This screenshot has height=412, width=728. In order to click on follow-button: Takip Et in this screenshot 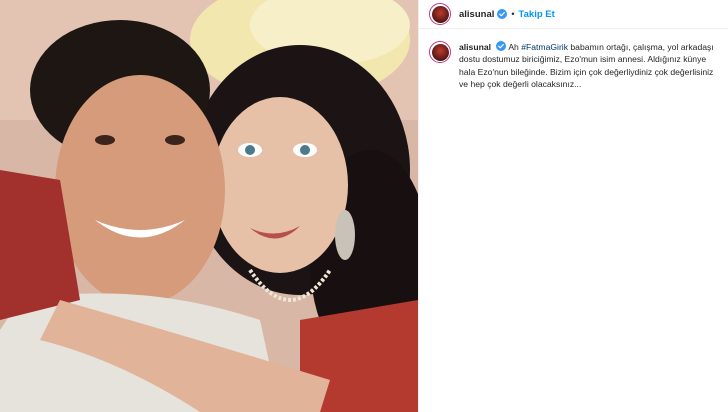, I will do `click(537, 14)`.